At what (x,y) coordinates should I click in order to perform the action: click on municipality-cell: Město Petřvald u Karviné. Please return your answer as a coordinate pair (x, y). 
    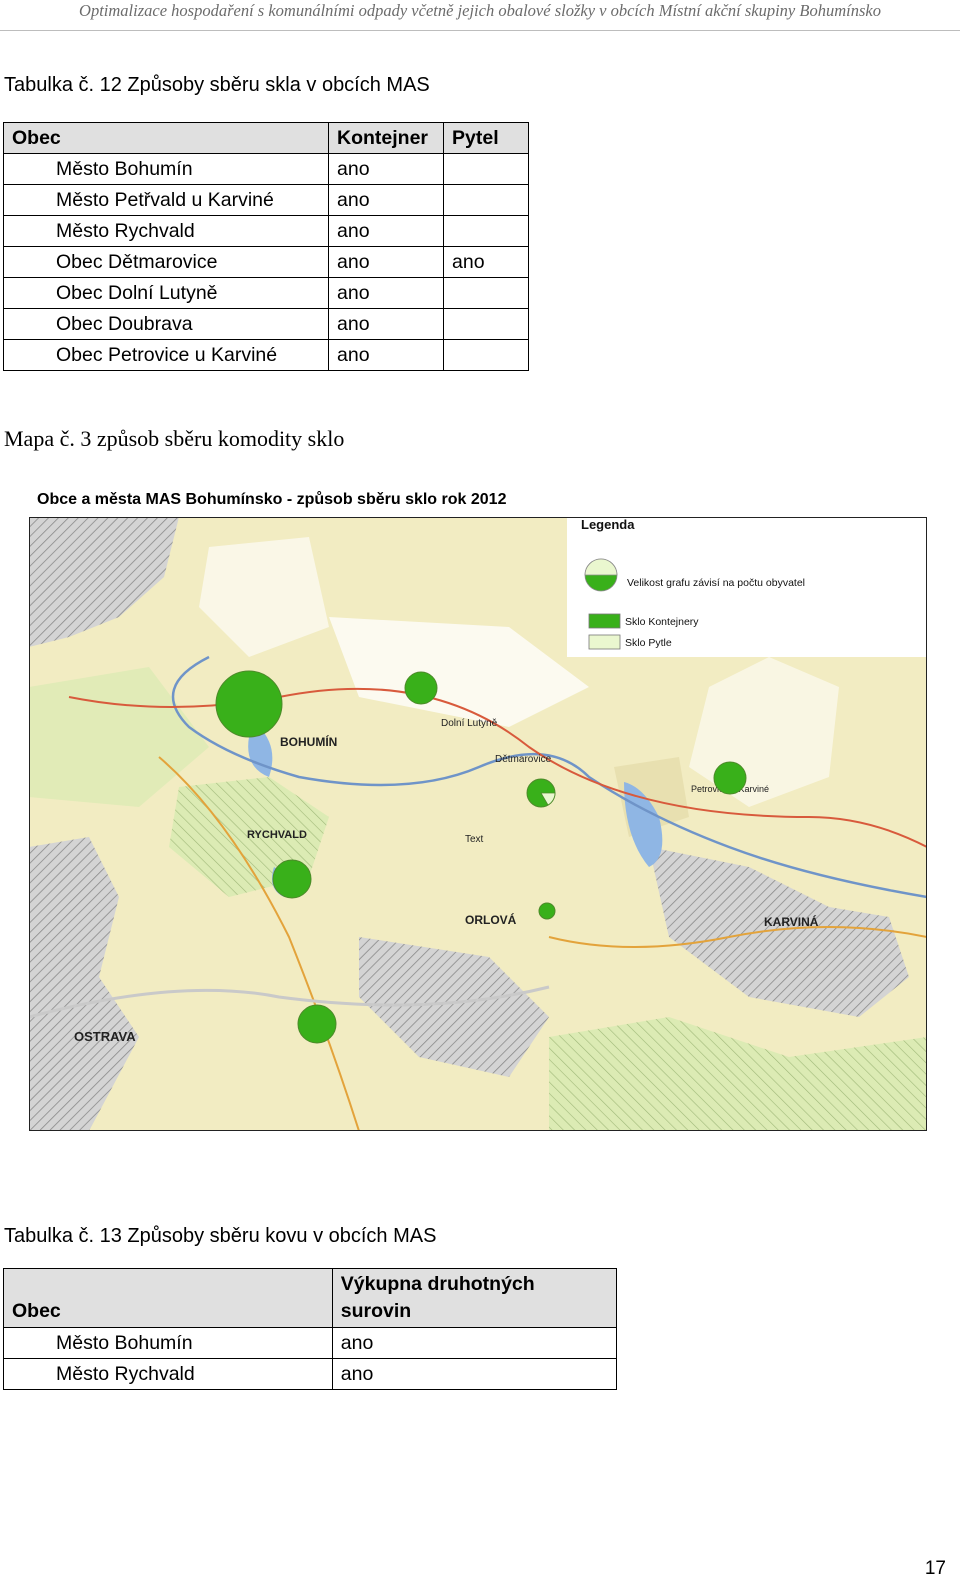
    Looking at the image, I should click on (166, 200).